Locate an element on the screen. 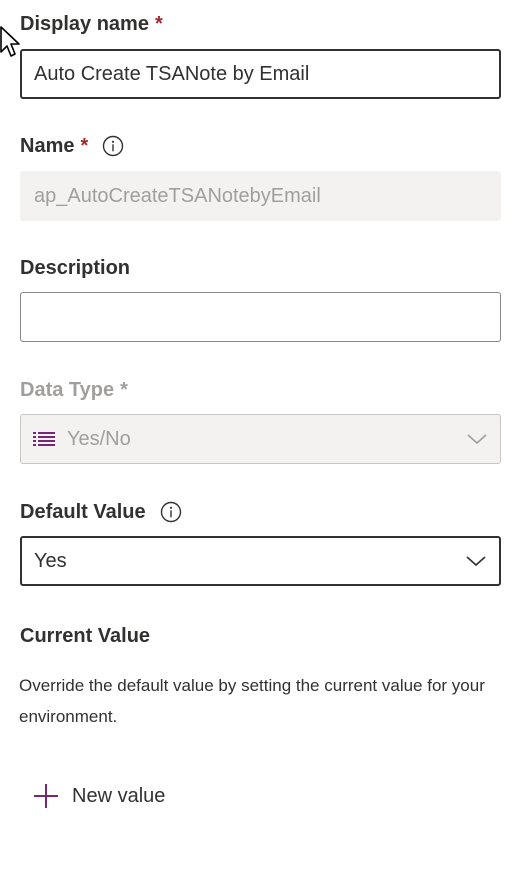  name-value: ap_AutoCreateTSANotebyEmail is located at coordinates (177, 195).